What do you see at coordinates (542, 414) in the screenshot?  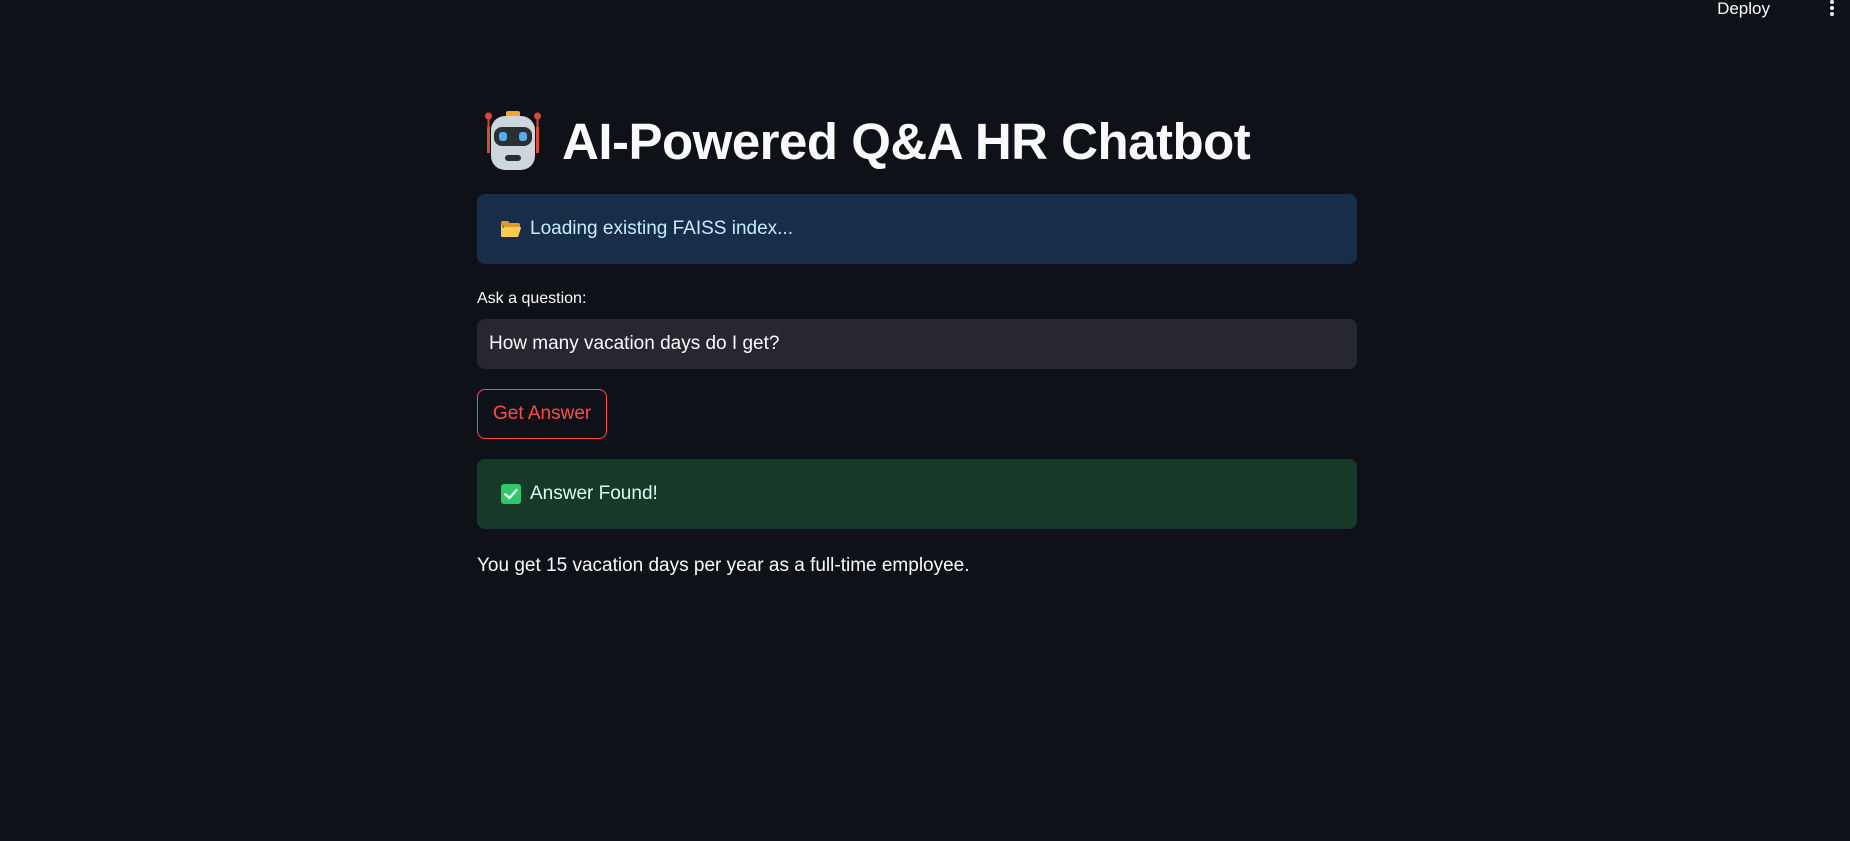 I see `get-answer-button: Get Answer` at bounding box center [542, 414].